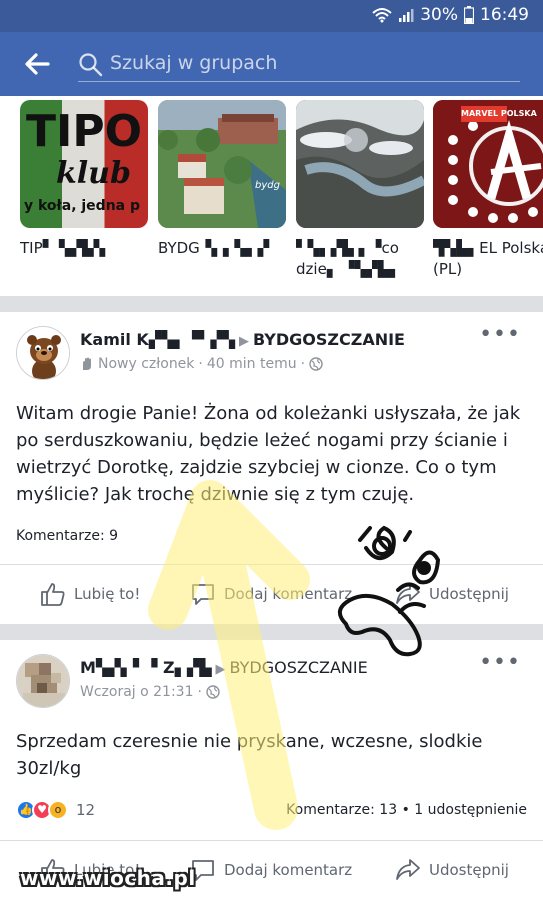 This screenshot has height=900, width=543. Describe the element at coordinates (37, 64) in the screenshot. I see `back-arrow-icon` at that location.